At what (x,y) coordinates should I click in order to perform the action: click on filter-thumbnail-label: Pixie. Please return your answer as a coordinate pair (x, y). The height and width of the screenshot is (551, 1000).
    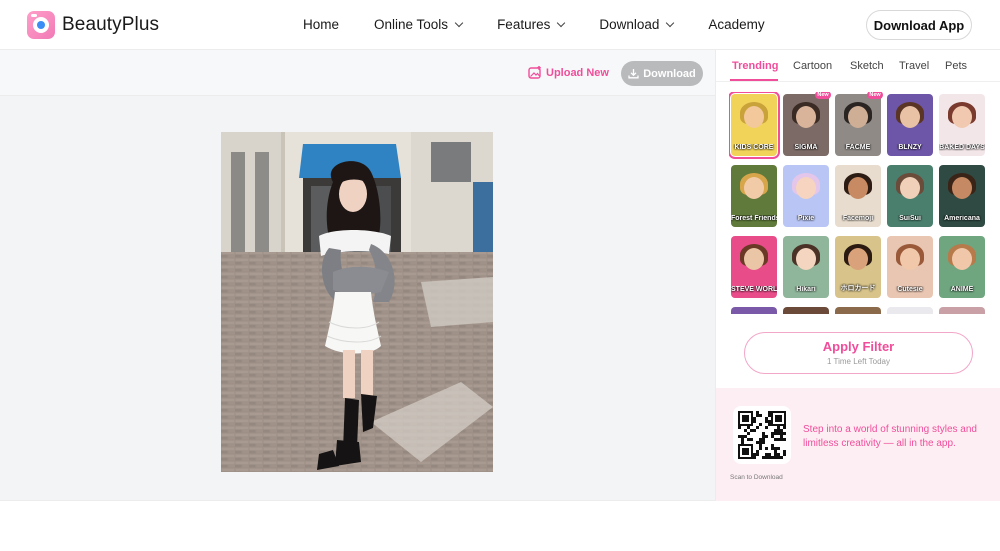
    Looking at the image, I should click on (806, 218).